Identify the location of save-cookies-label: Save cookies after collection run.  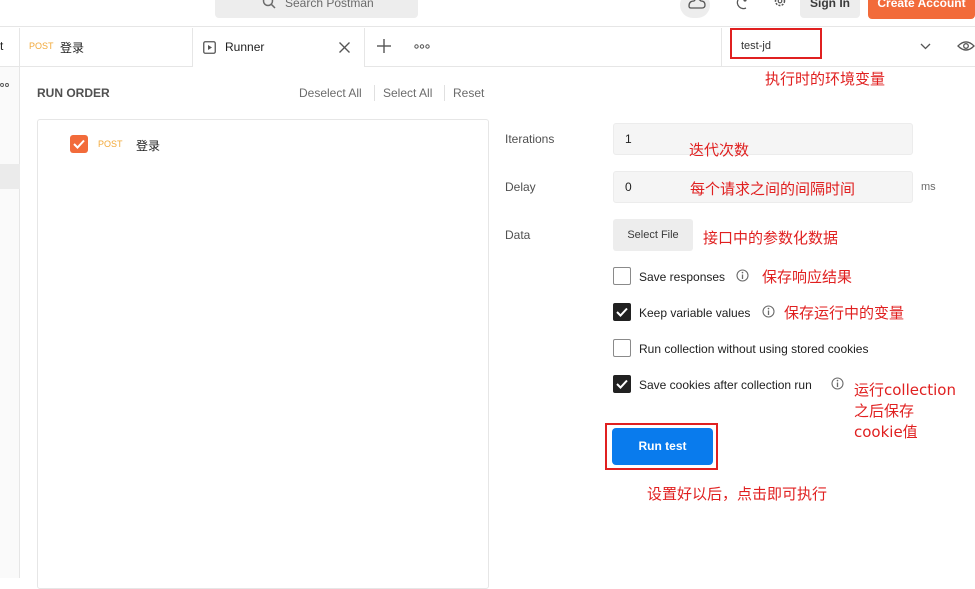
(725, 385).